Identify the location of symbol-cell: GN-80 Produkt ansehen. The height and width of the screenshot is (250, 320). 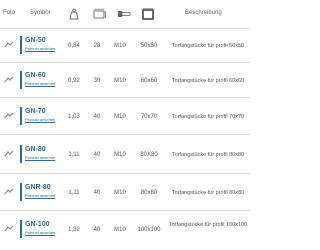
(39, 154).